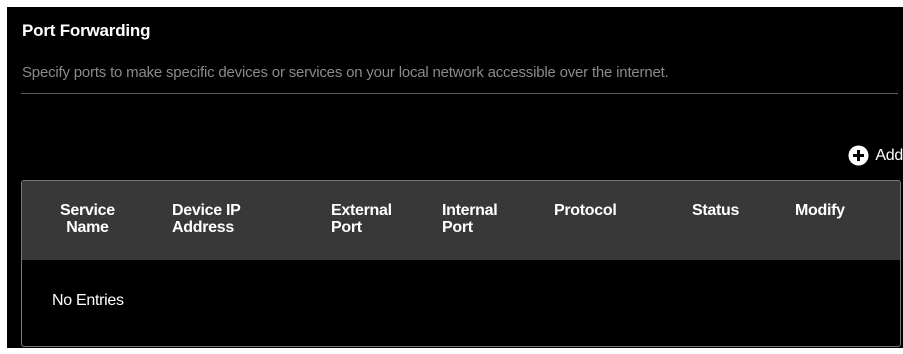 The width and height of the screenshot is (903, 354). Describe the element at coordinates (206, 219) in the screenshot. I see `column-header-device-ip: Device IP Address` at that location.